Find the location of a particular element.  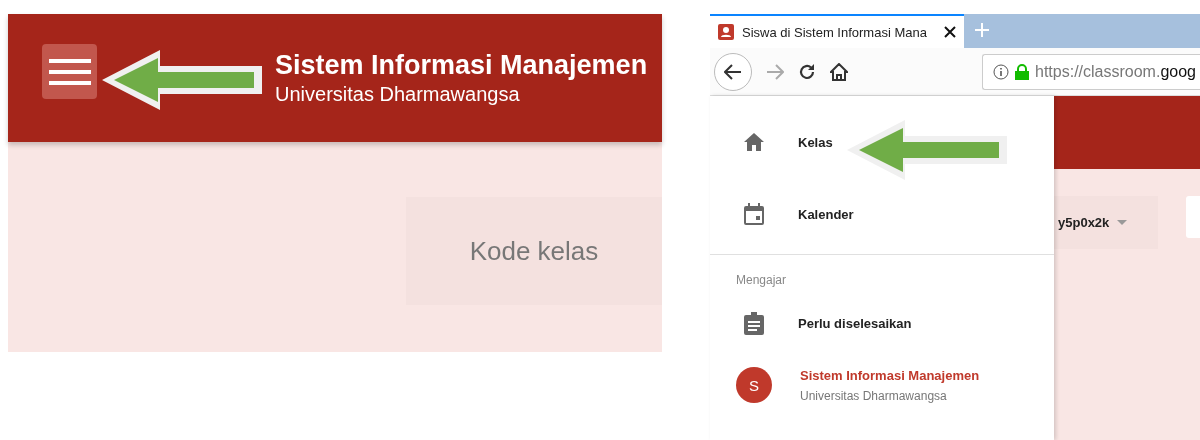

class-name: Sistem Informasi Manajemen is located at coordinates (890, 375).